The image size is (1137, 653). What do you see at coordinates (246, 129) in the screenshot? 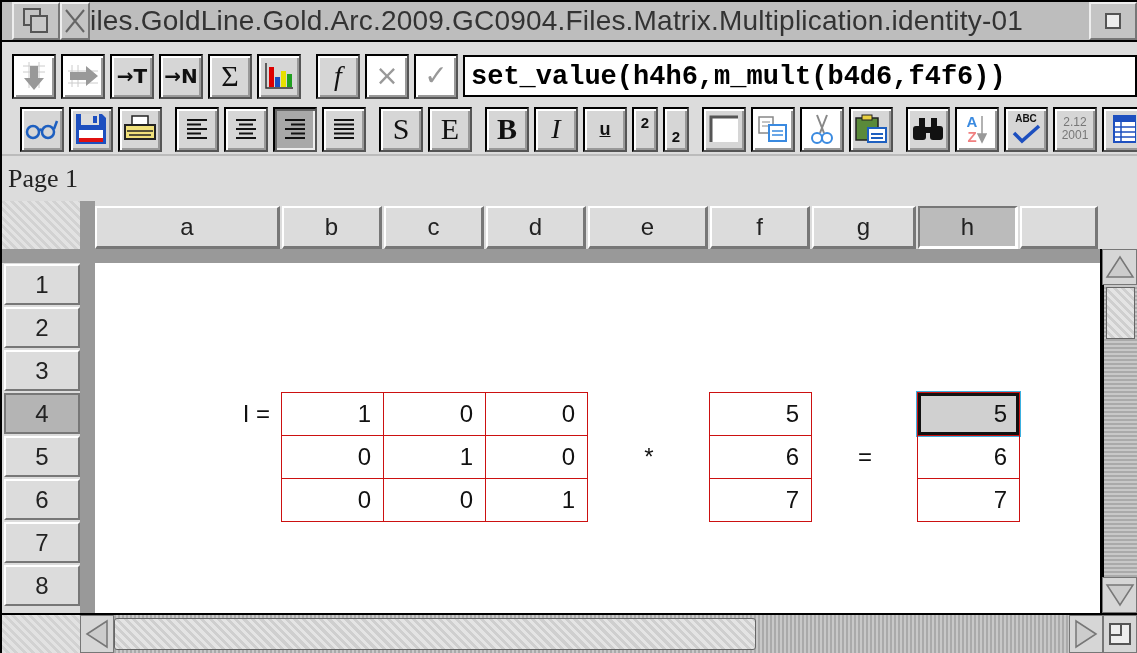
I see `align-center-button` at bounding box center [246, 129].